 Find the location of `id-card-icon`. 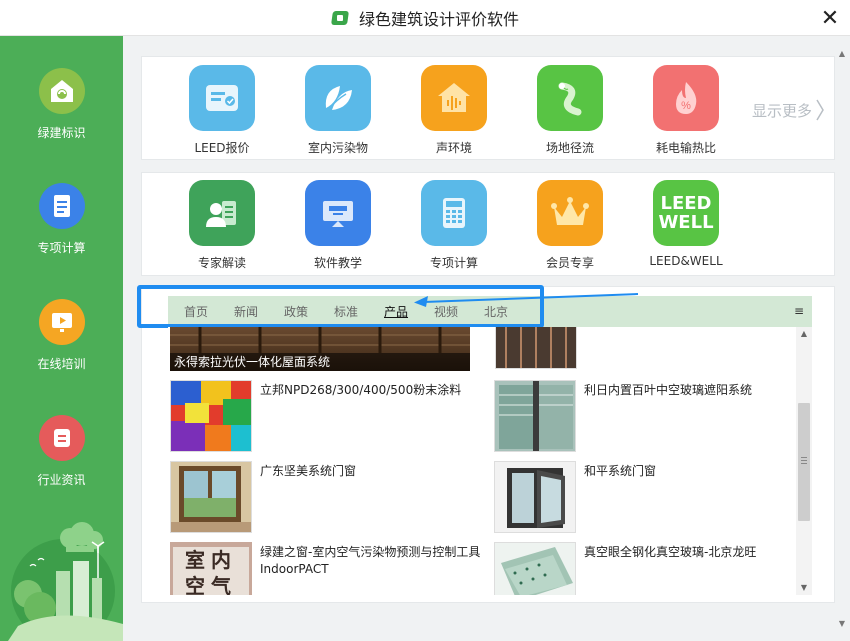

id-card-icon is located at coordinates (222, 98).